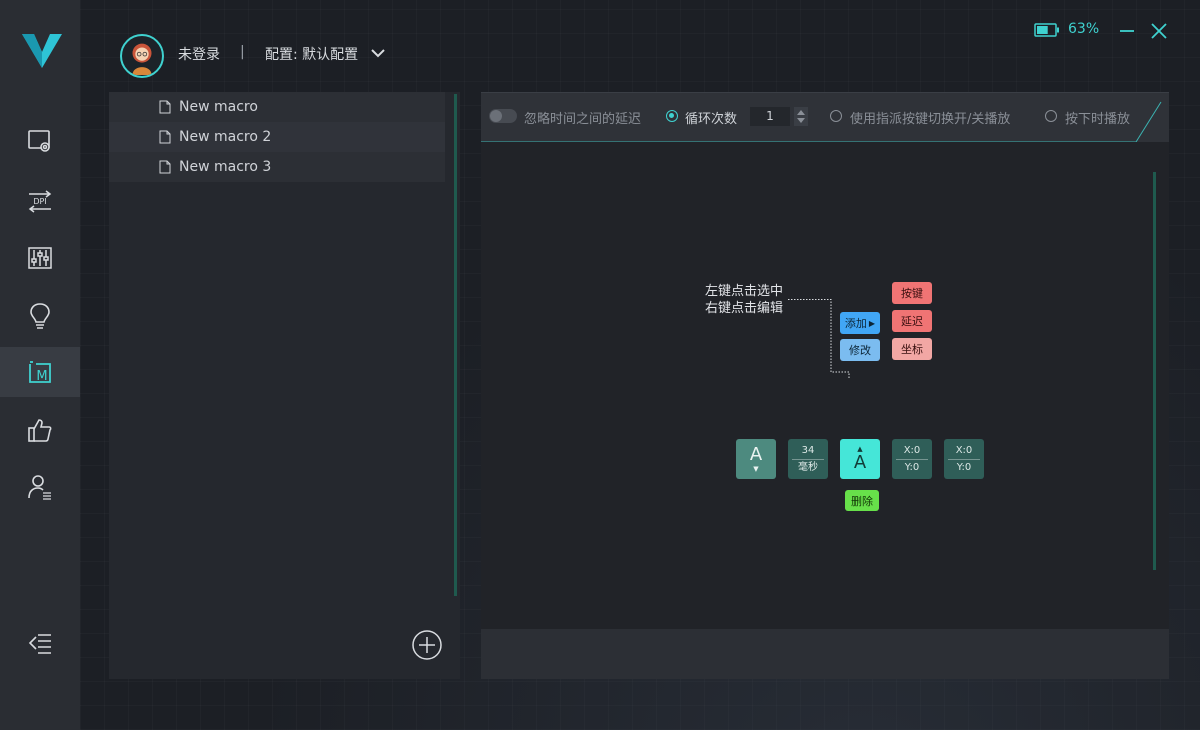 The height and width of the screenshot is (730, 1200). I want to click on sidebar-item-macro: M, so click(40, 372).